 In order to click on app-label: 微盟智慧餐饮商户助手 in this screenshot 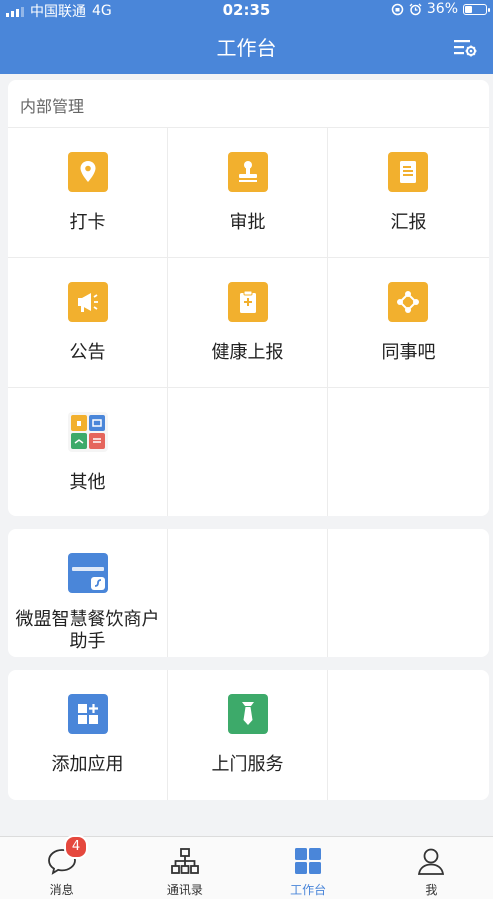, I will do `click(87, 630)`.